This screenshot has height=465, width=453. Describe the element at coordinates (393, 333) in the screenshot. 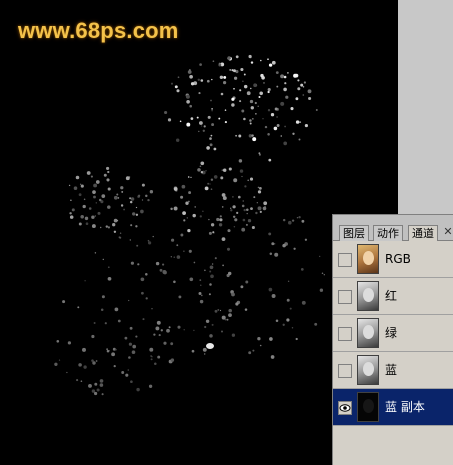

I see `channel-row-green: 绿` at that location.